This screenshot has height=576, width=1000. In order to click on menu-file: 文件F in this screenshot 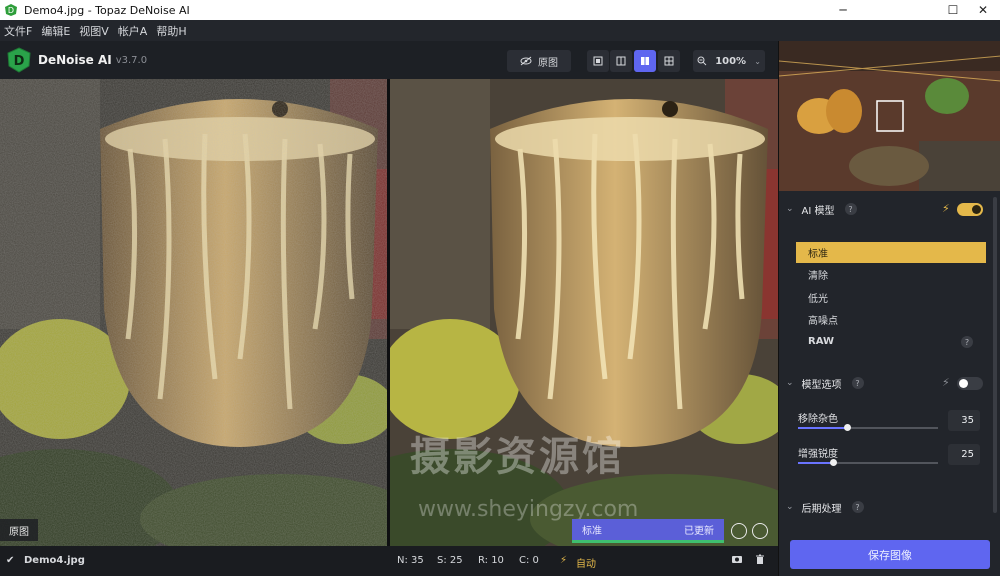, I will do `click(18, 31)`.